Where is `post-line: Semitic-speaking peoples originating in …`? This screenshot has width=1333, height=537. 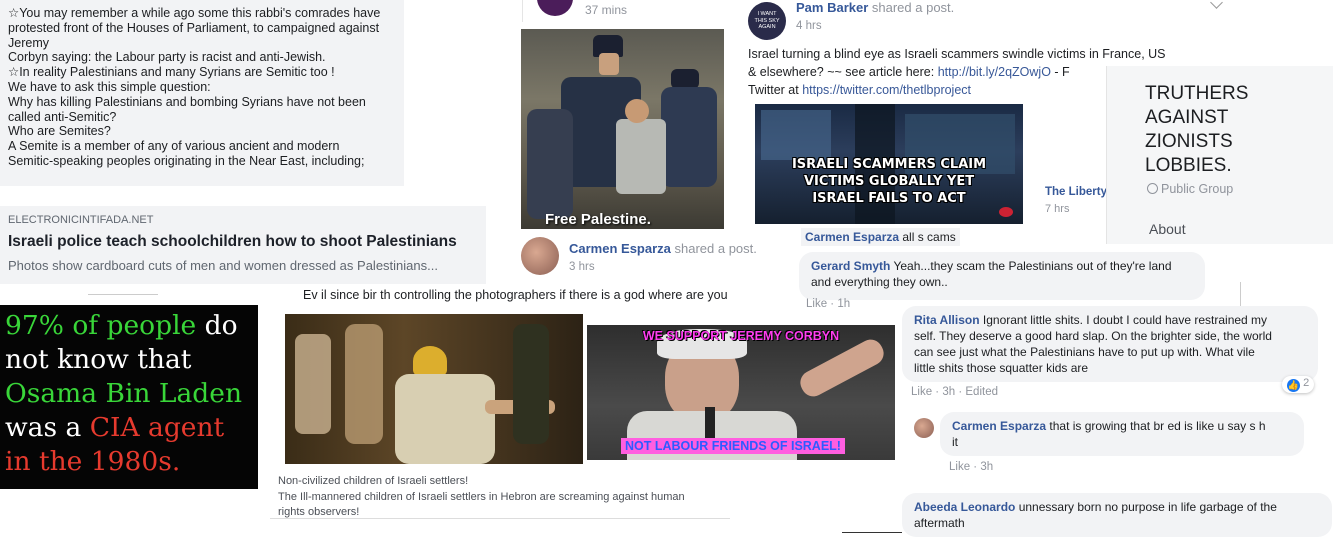 post-line: Semitic-speaking peoples originating in … is located at coordinates (186, 160).